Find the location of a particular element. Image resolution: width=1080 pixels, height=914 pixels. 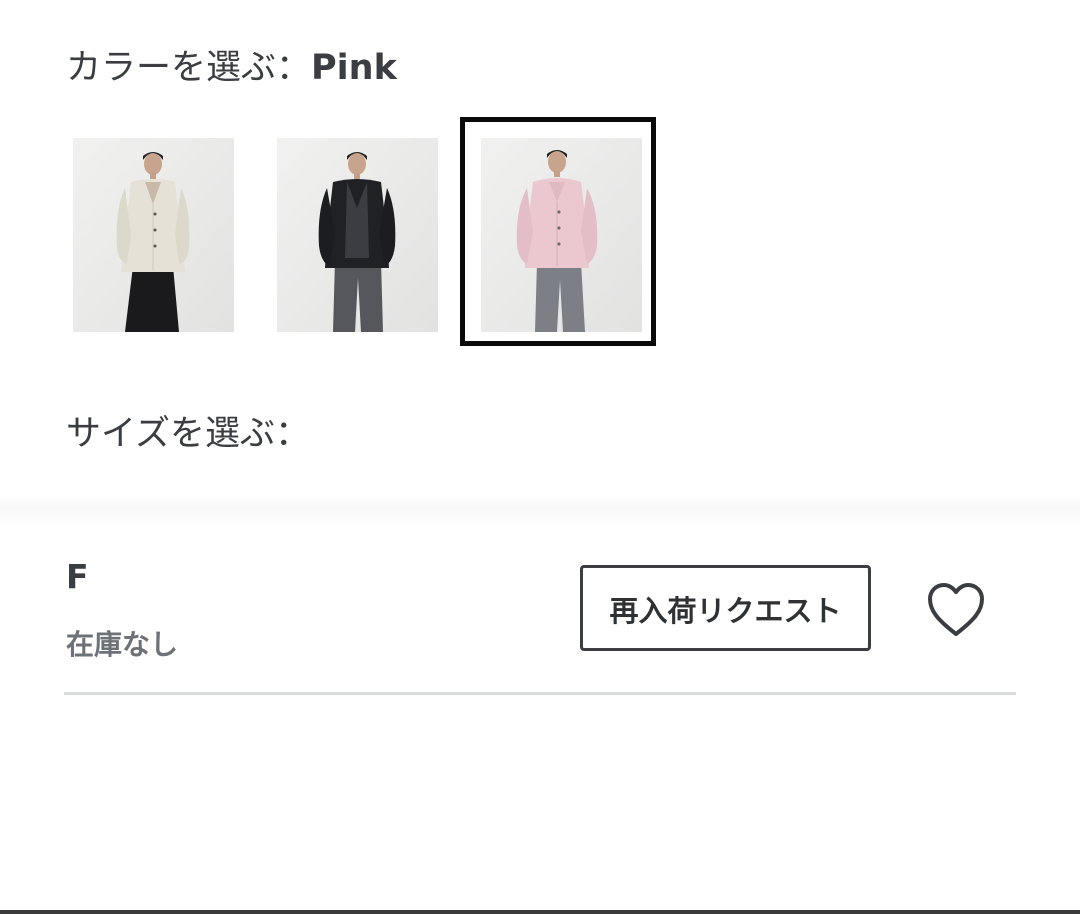

color-selector-heading: カラーを選ぶ：Pink is located at coordinates (231, 68).